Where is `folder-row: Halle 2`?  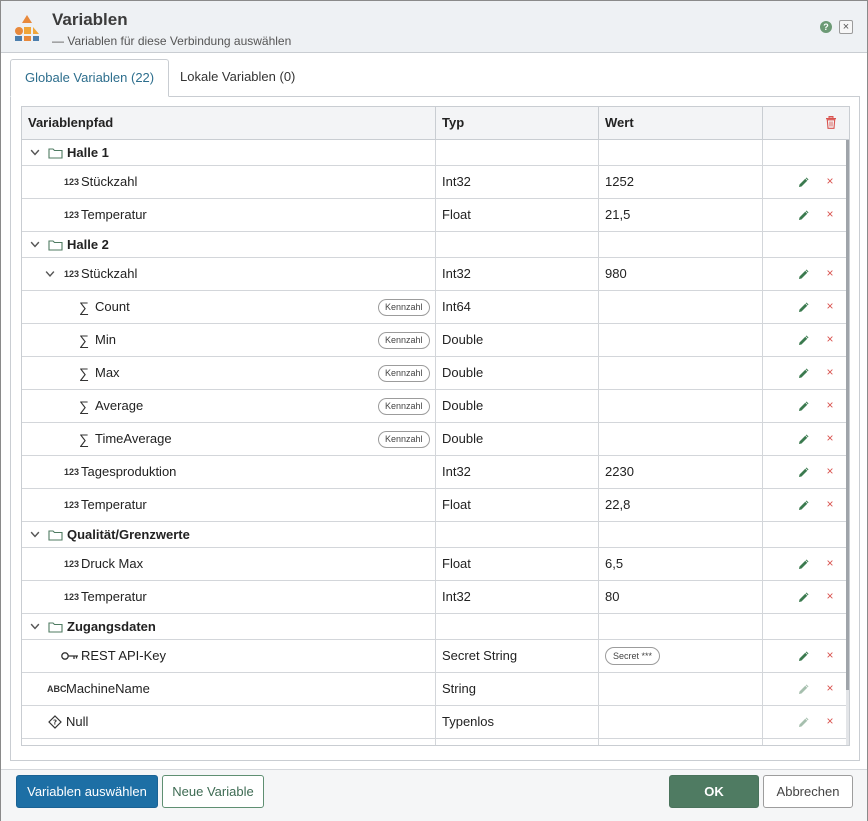 folder-row: Halle 2 is located at coordinates (435, 245).